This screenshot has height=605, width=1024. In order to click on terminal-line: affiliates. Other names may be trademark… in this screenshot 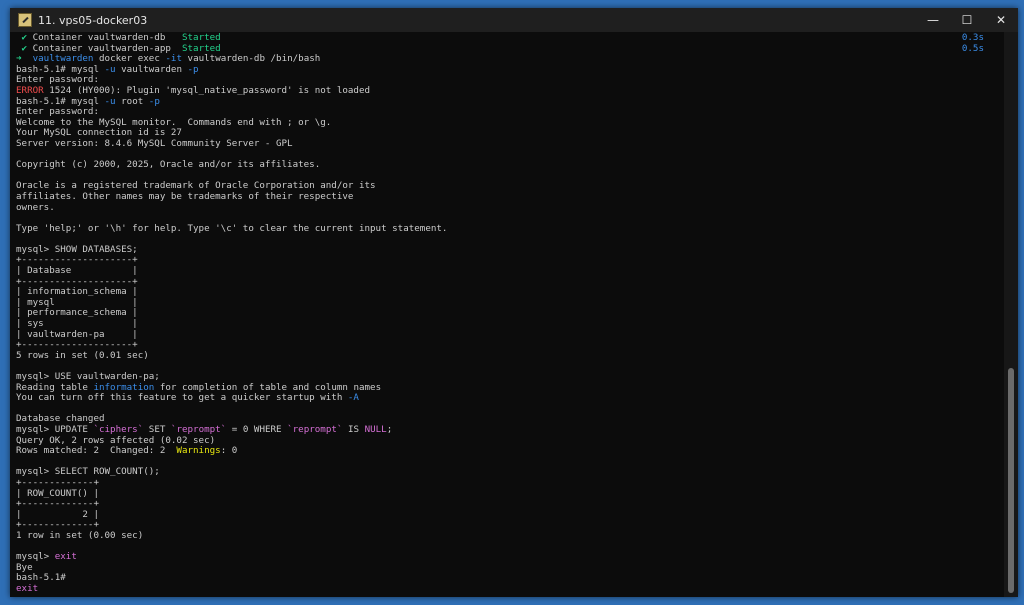, I will do `click(510, 196)`.